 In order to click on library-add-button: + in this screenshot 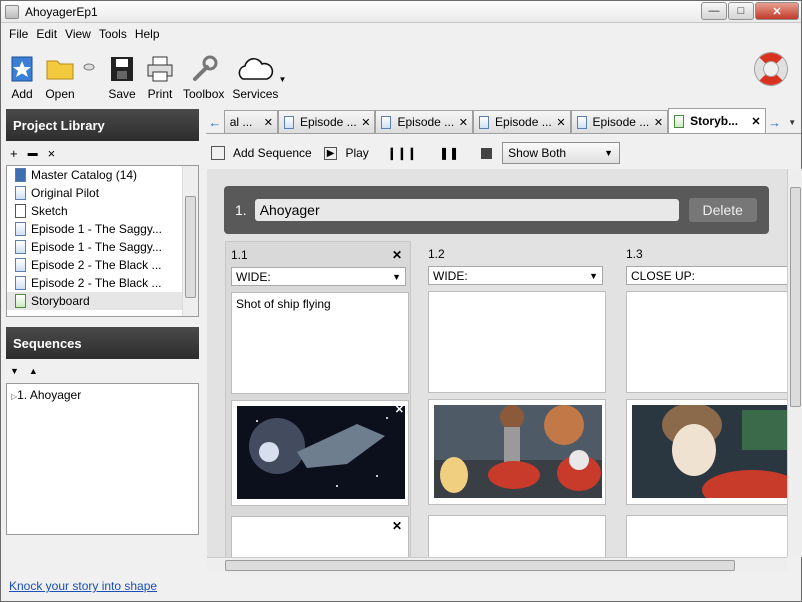, I will do `click(14, 153)`.